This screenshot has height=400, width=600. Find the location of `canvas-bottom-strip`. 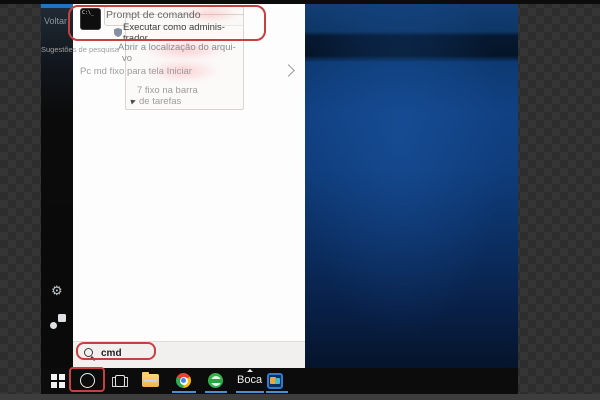

canvas-bottom-strip is located at coordinates (300, 397).